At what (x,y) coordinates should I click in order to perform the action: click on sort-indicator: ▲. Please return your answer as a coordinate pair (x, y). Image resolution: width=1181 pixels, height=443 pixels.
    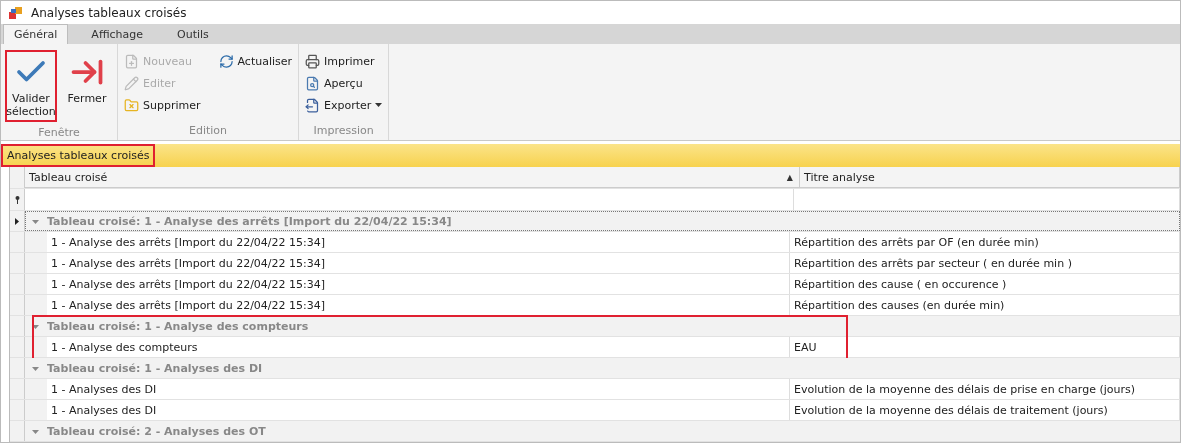
    Looking at the image, I should click on (789, 177).